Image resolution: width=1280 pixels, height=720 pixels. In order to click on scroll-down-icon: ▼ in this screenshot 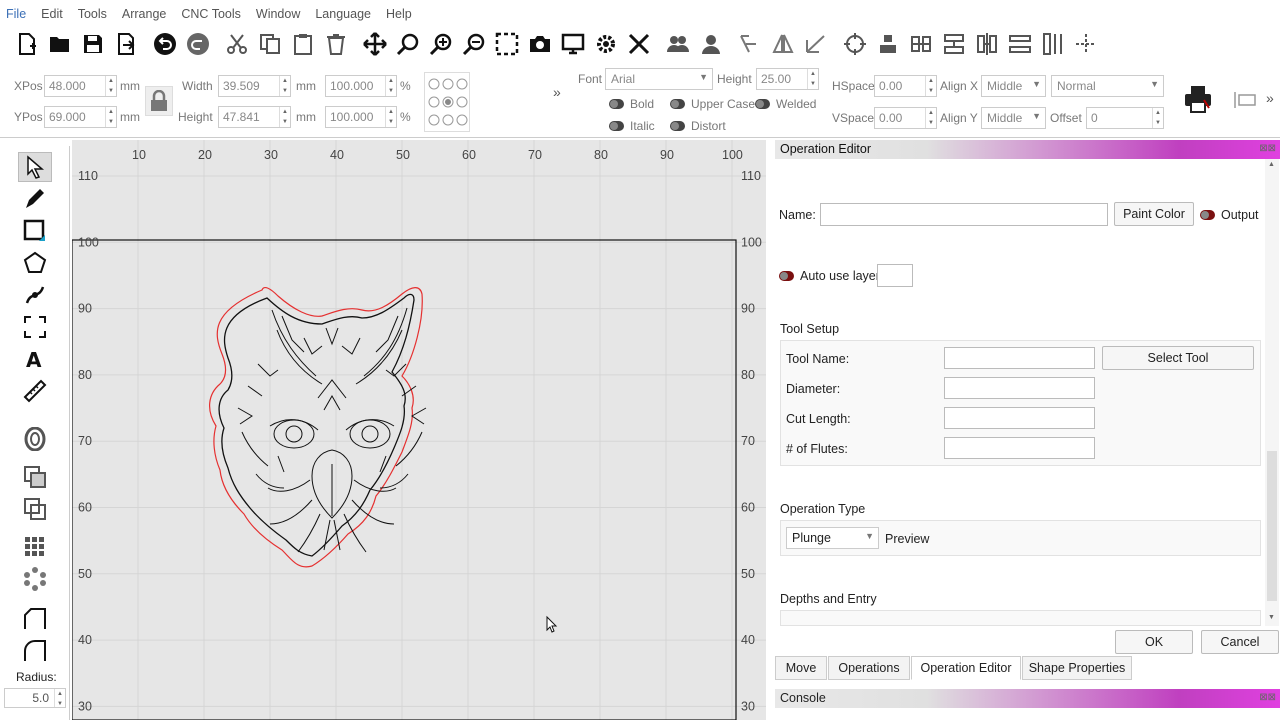, I will do `click(1271, 617)`.